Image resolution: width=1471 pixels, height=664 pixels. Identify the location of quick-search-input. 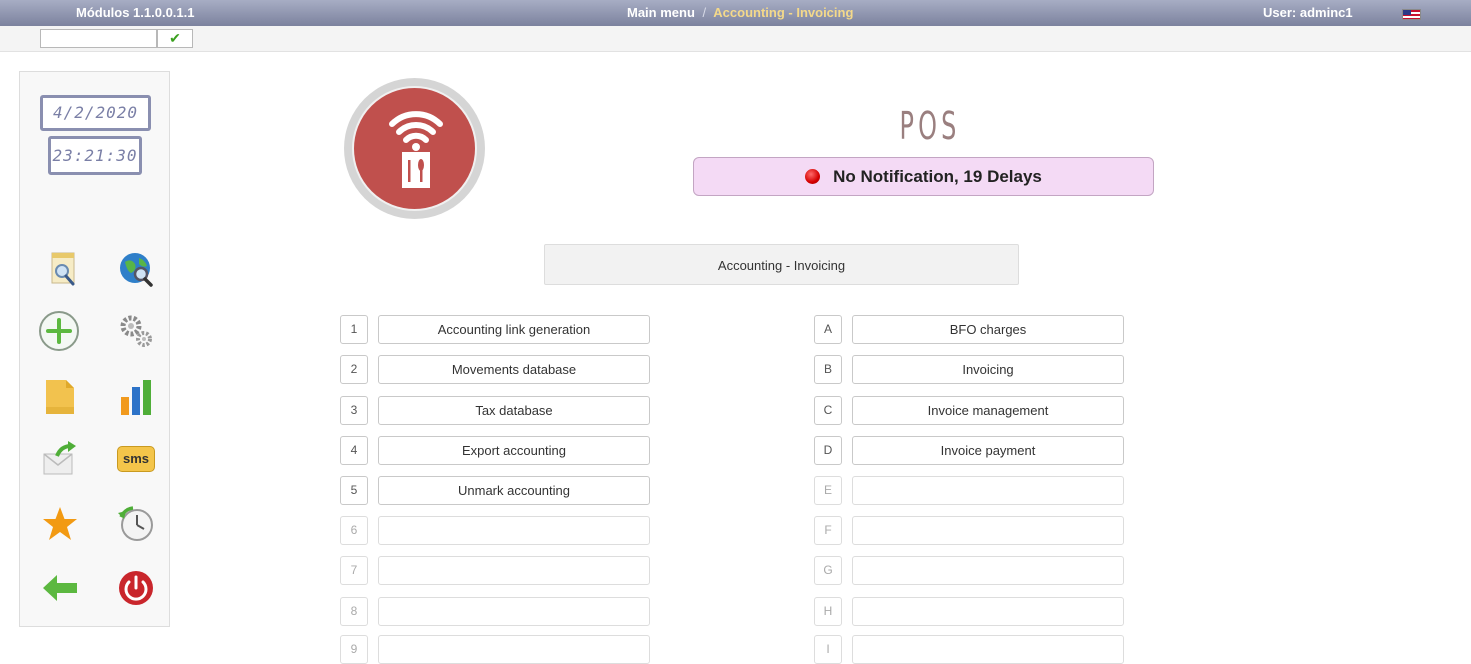
(98, 38).